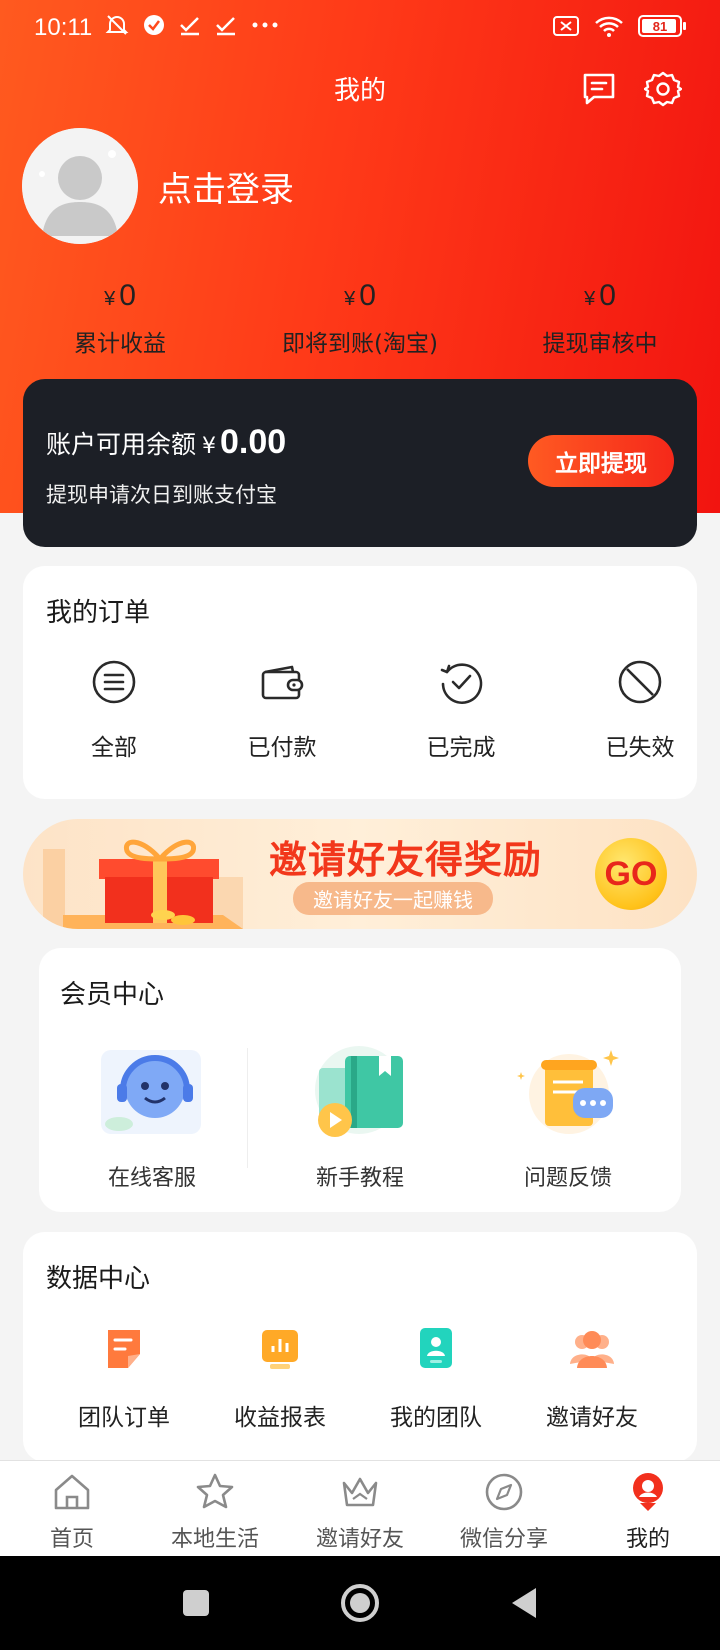  What do you see at coordinates (71, 1539) in the screenshot?
I see `tab-label: 首页` at bounding box center [71, 1539].